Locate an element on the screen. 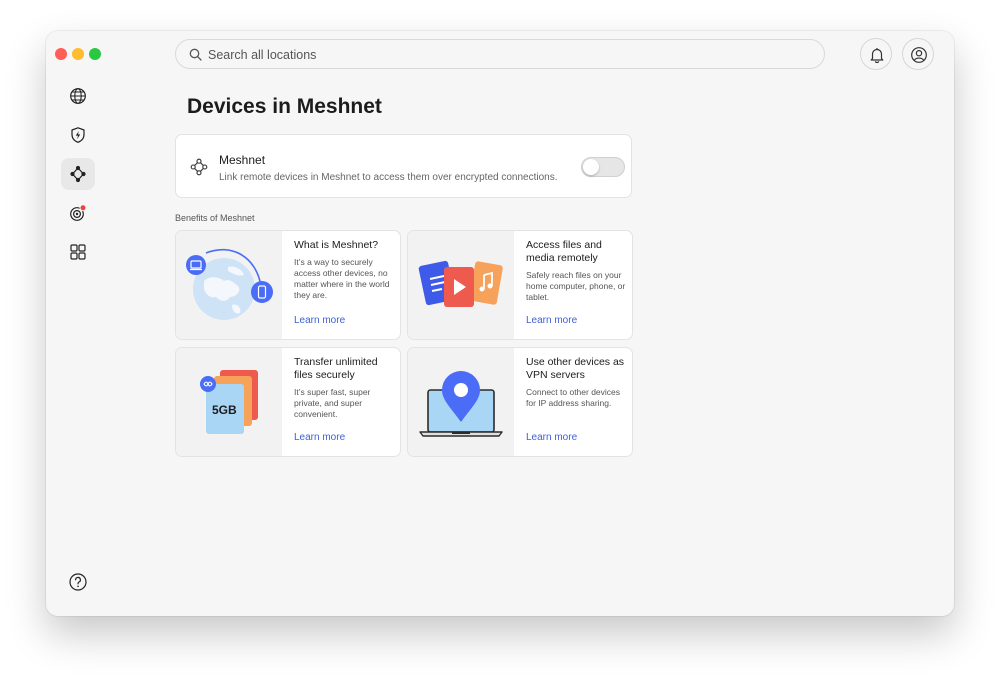 This screenshot has width=1000, height=677. search-icon is located at coordinates (195, 54).